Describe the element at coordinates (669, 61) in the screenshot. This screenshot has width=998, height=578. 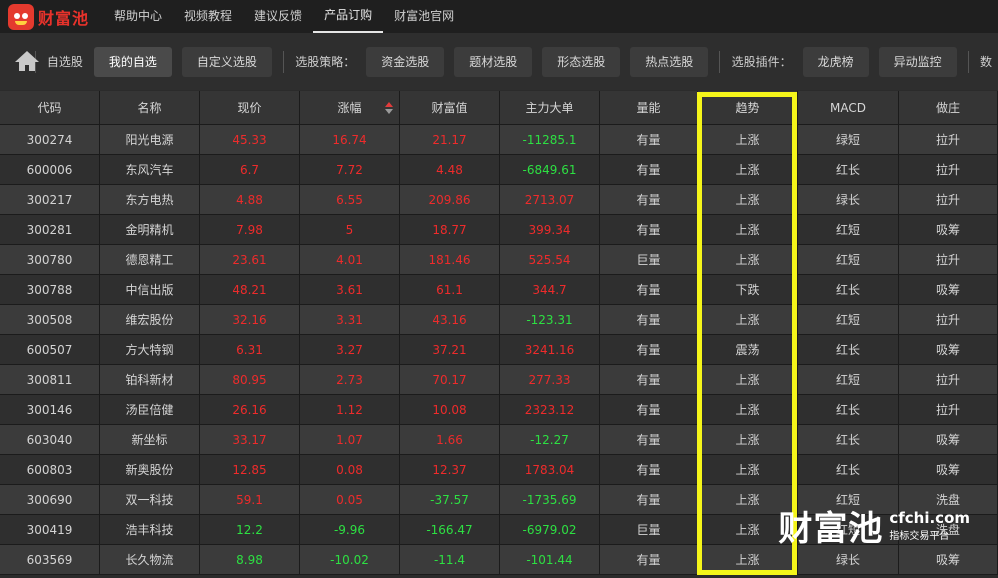
I see `strategy-hot-button: 热点选股` at that location.